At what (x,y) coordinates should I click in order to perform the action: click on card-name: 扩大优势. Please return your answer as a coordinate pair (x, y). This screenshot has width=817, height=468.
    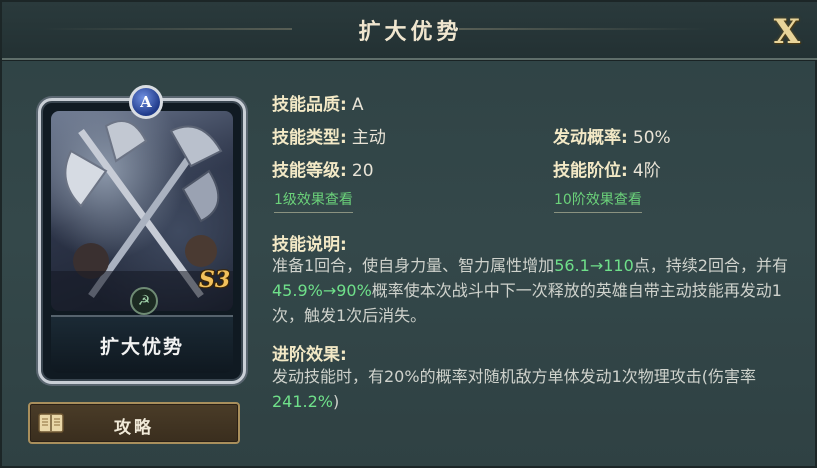
    Looking at the image, I should click on (141, 346).